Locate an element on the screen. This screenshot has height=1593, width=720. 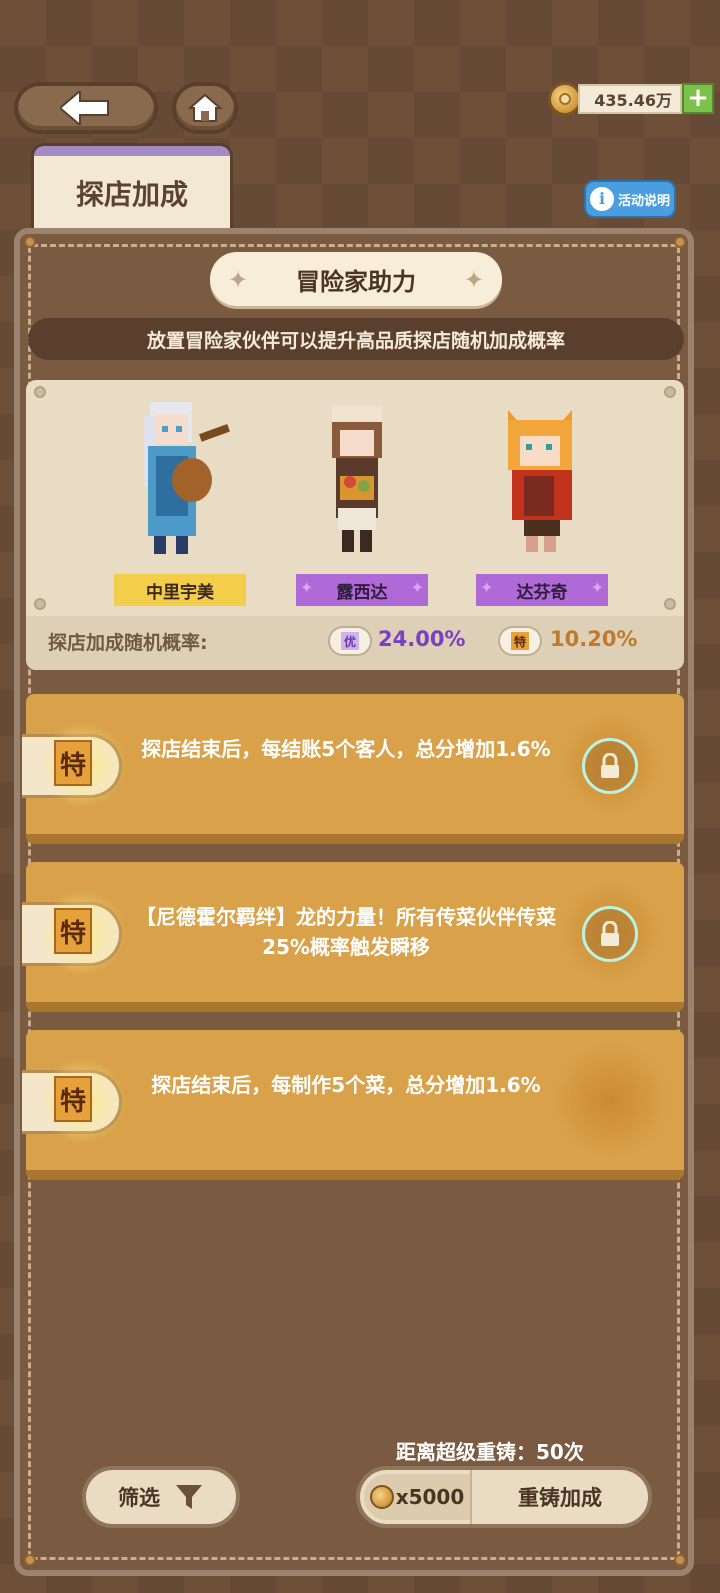
rate-label: 探店加成随机概率: is located at coordinates (128, 643).